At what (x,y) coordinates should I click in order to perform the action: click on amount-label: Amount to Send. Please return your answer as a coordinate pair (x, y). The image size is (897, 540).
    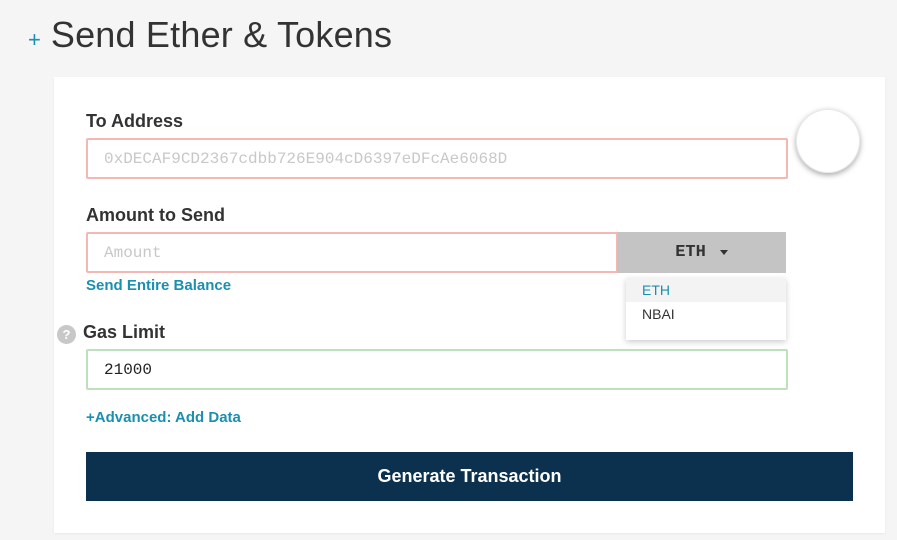
    Looking at the image, I should click on (155, 215).